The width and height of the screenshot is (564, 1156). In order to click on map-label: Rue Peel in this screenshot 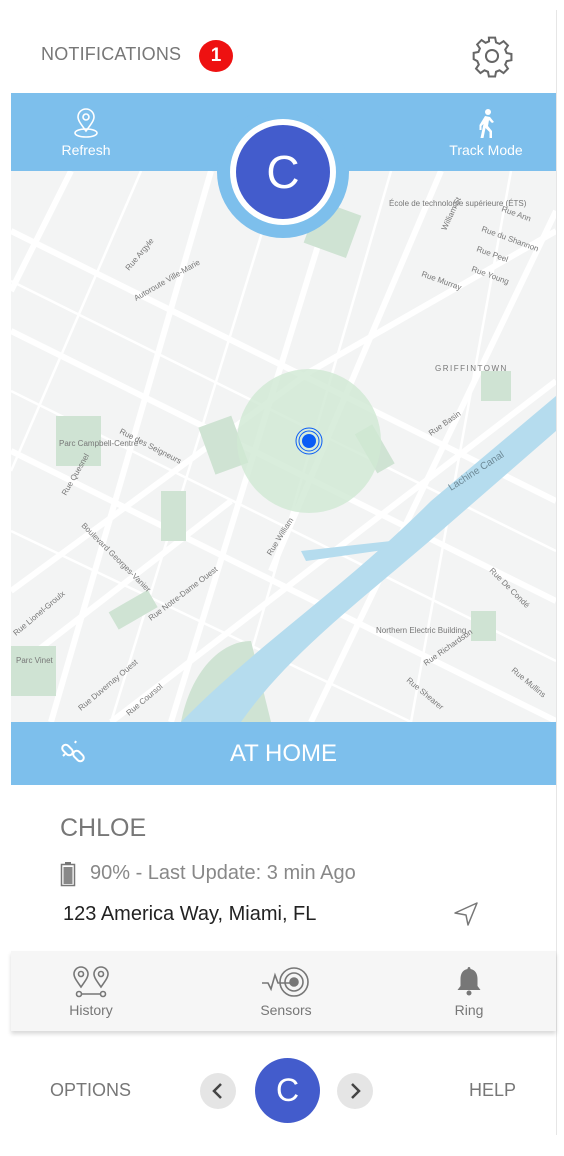, I will do `click(492, 254)`.